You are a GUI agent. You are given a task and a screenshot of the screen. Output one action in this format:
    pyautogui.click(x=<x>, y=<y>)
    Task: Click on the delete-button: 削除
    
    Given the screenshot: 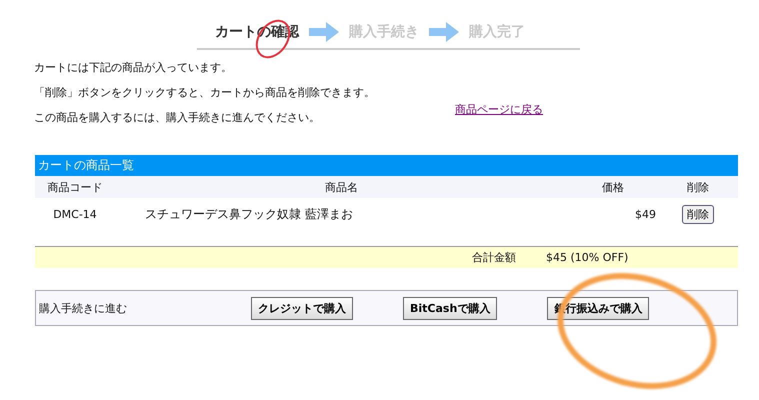 What is the action you would take?
    pyautogui.click(x=698, y=214)
    